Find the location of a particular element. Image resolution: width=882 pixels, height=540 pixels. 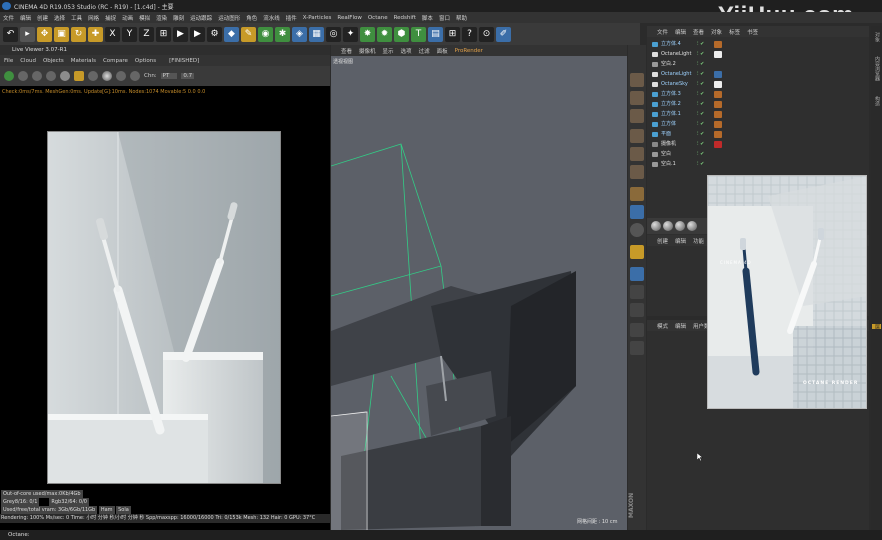

lv-menu-cloud: Cloud is located at coordinates (28, 61).